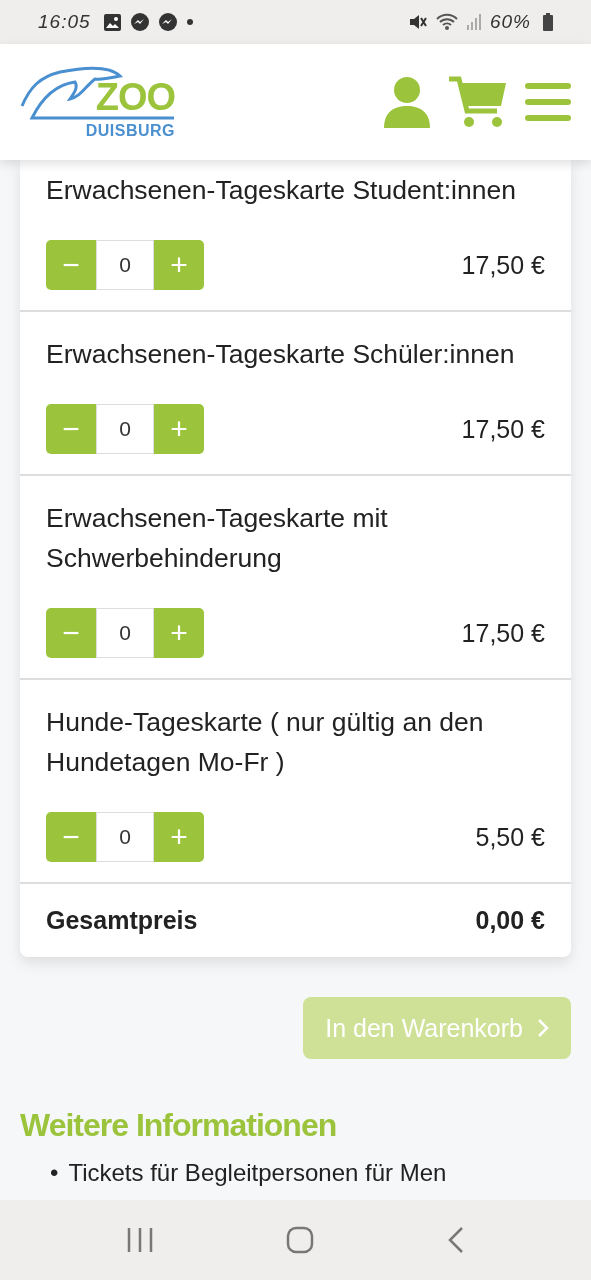  Describe the element at coordinates (130, 131) in the screenshot. I see `logo-subtitle: DUISBURG` at that location.